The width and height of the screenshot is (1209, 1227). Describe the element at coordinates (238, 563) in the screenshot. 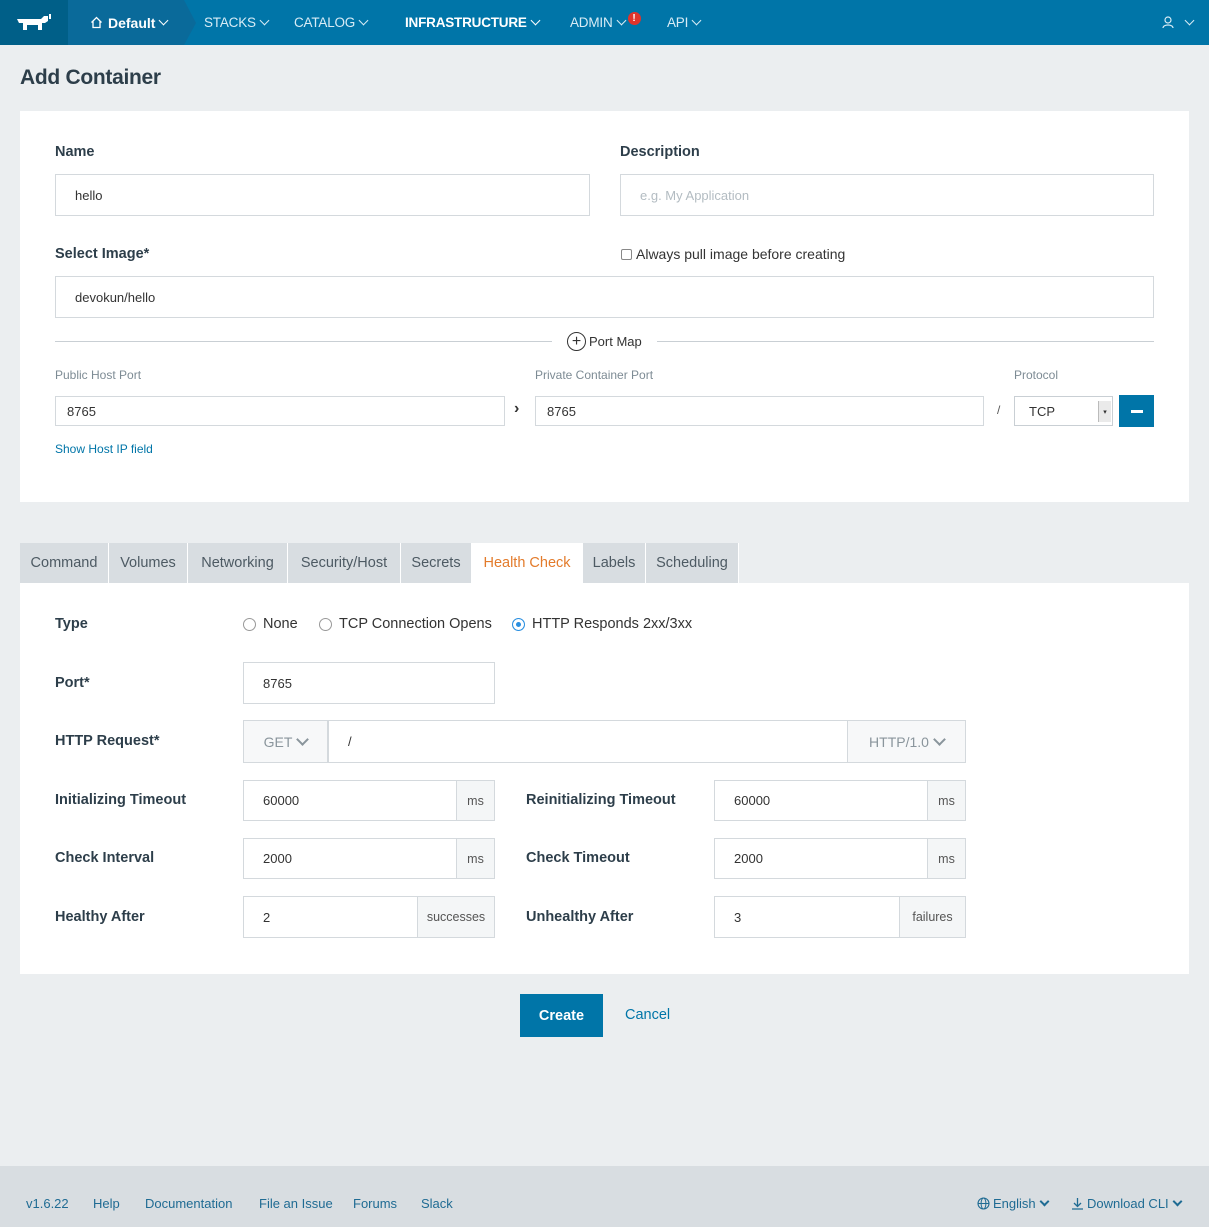

I see `tab-networking: Networking` at that location.